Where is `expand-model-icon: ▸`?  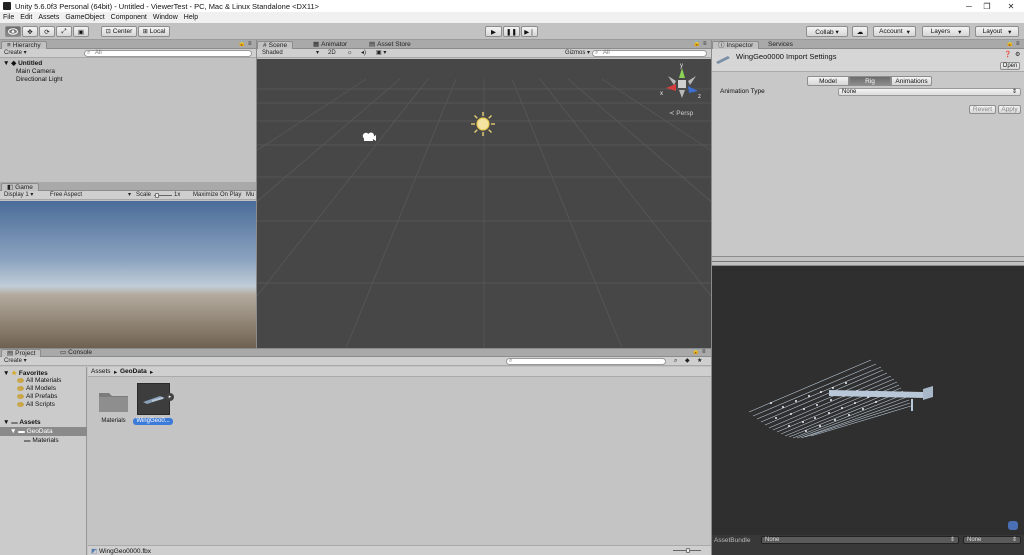 expand-model-icon: ▸ is located at coordinates (170, 397).